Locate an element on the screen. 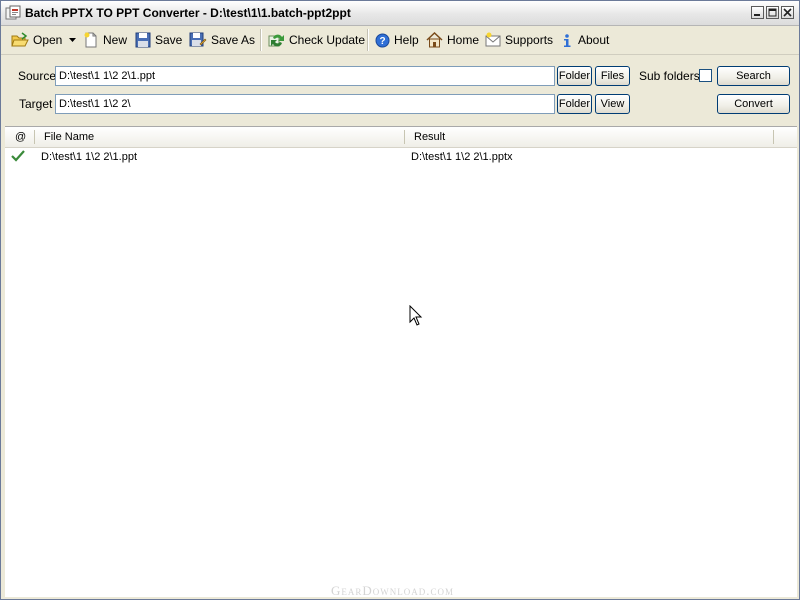  new-button: New is located at coordinates (105, 40).